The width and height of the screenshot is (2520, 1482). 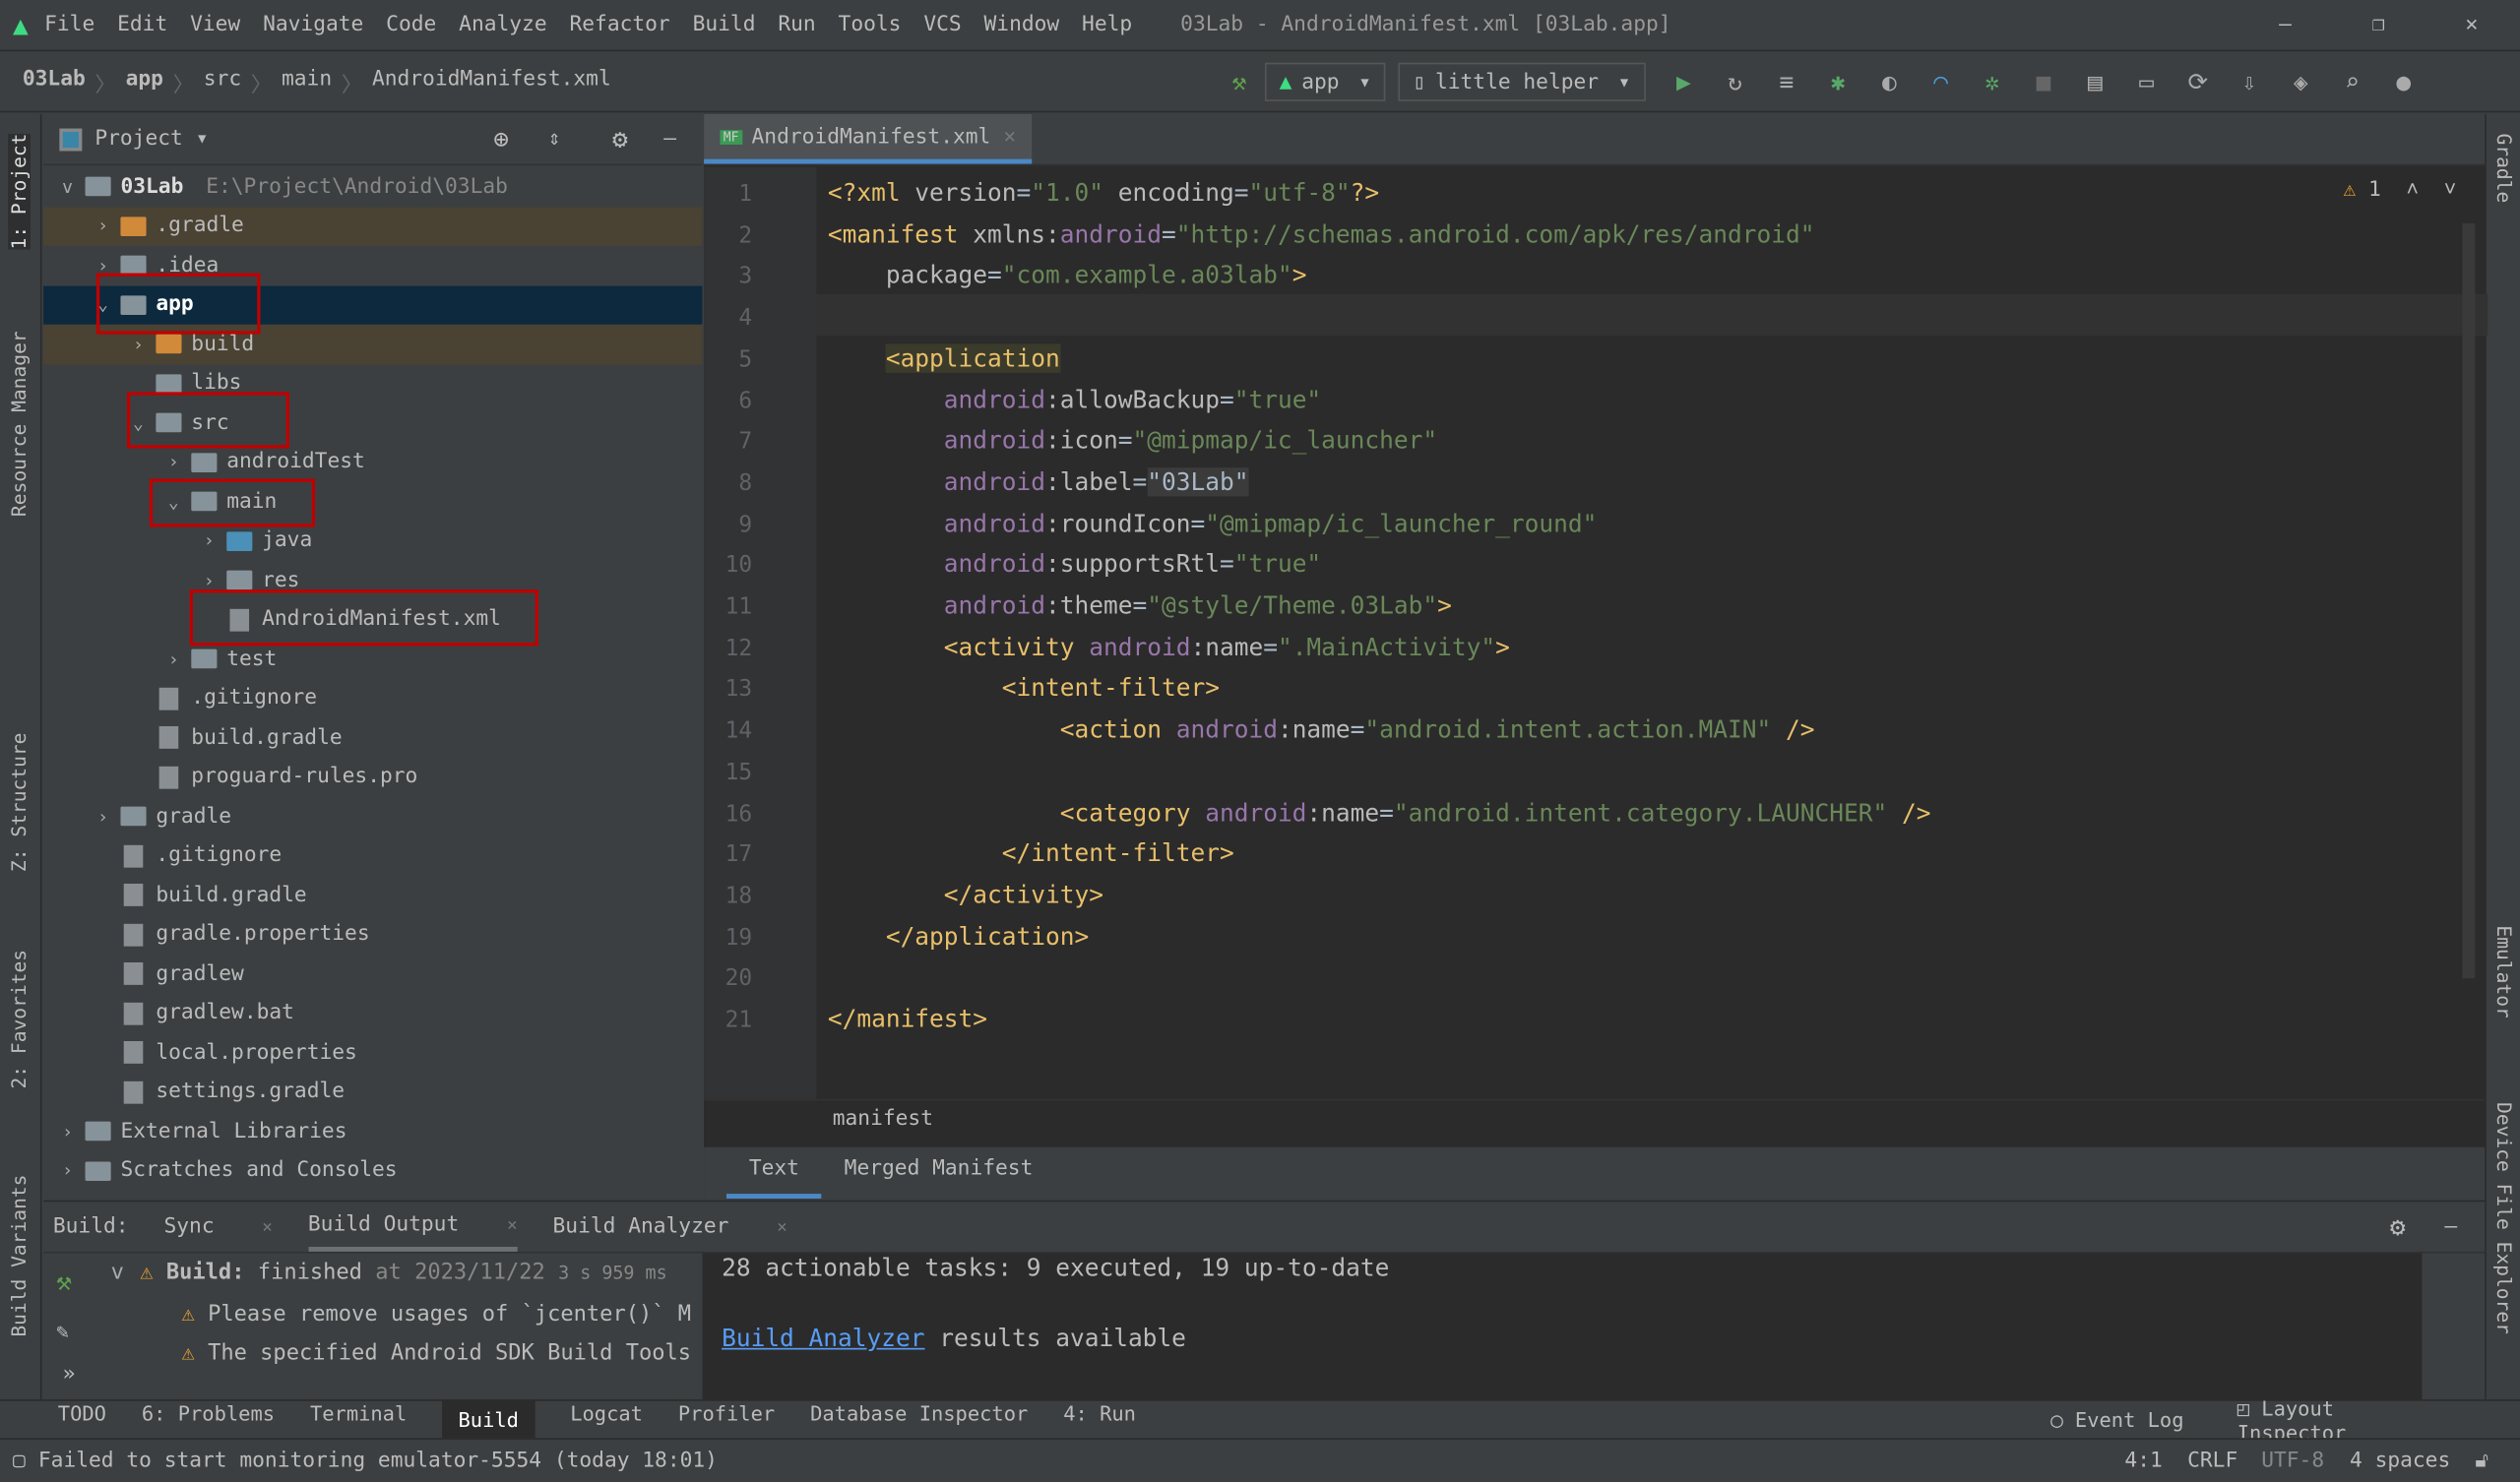 I want to click on warning-jcenter: ⚠ Please remove usages of `jcenter()` M, so click(x=398, y=1313).